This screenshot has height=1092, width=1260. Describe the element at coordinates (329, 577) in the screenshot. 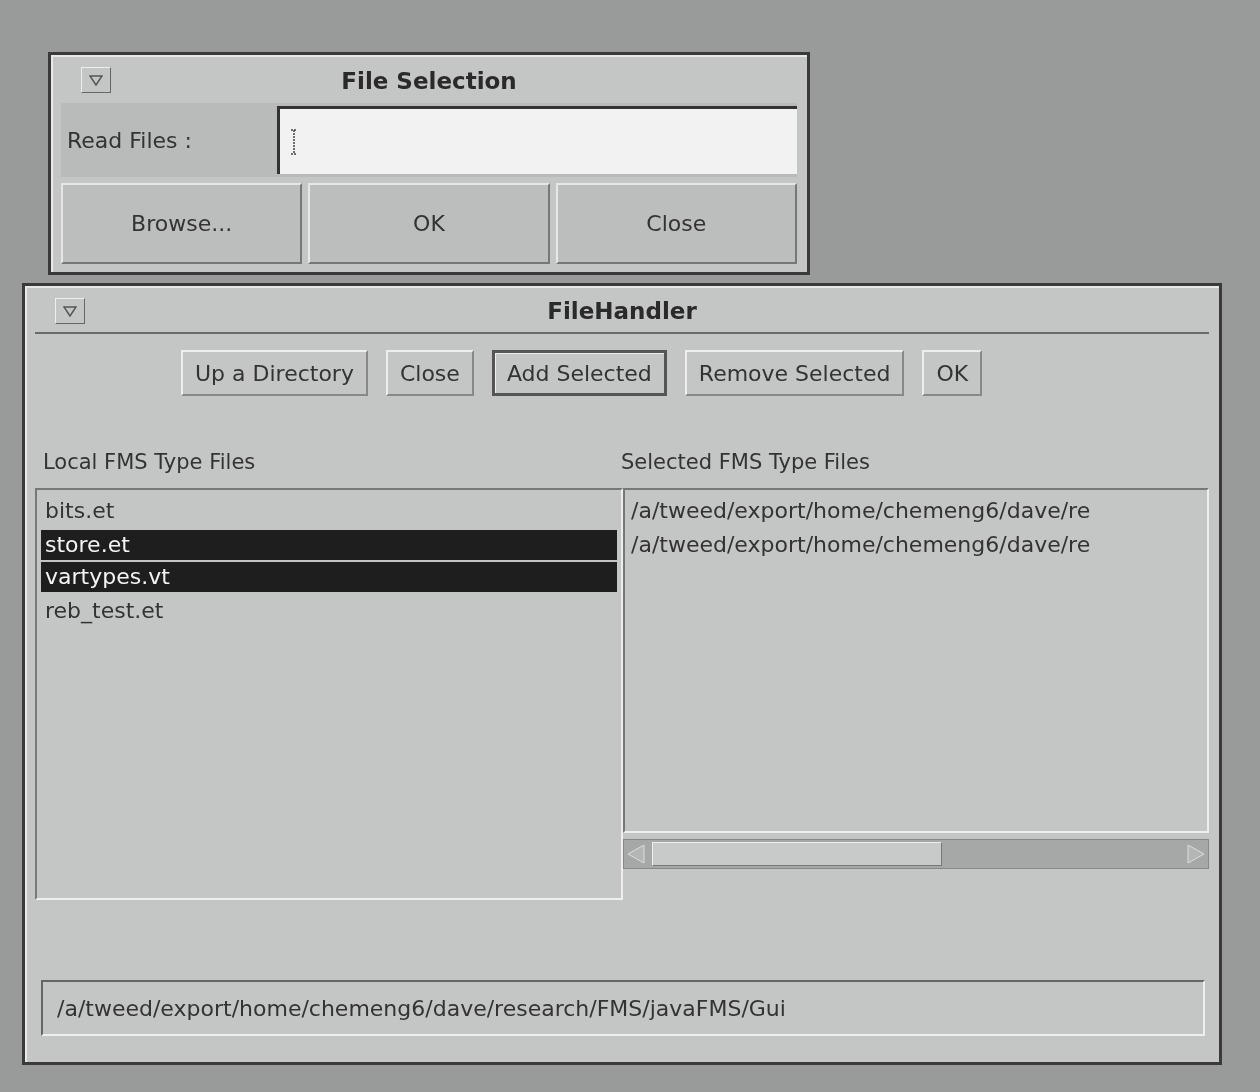

I see `file-list-item: vartypes.vt` at that location.